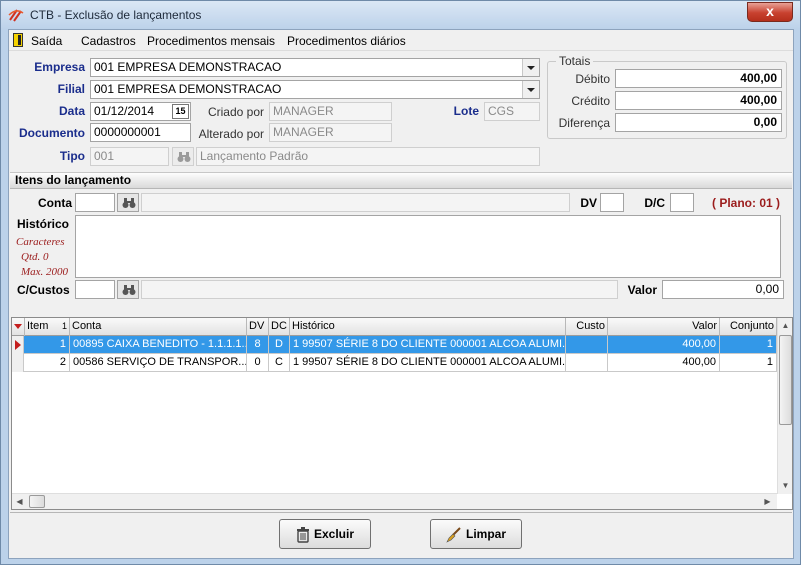 The image size is (801, 565). I want to click on itens-section-header: Itens do lançamento, so click(401, 180).